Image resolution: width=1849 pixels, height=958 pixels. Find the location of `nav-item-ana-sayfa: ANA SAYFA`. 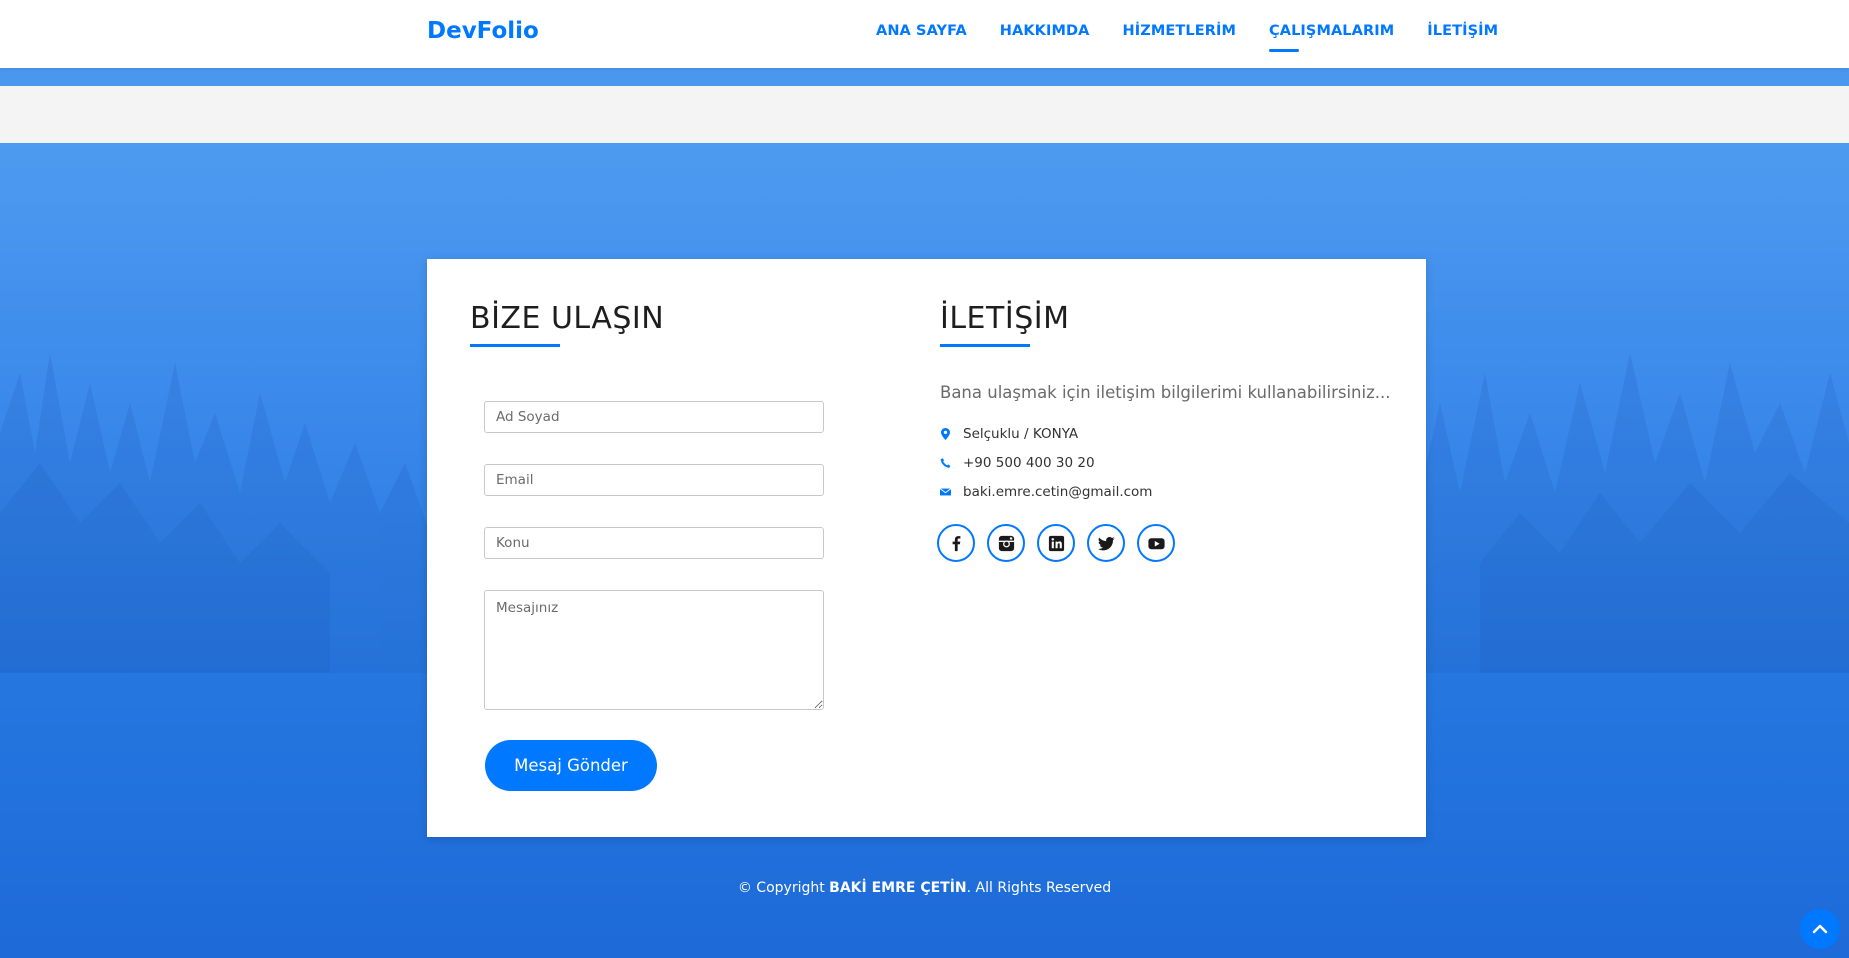

nav-item-ana-sayfa: ANA SAYFA is located at coordinates (921, 31).